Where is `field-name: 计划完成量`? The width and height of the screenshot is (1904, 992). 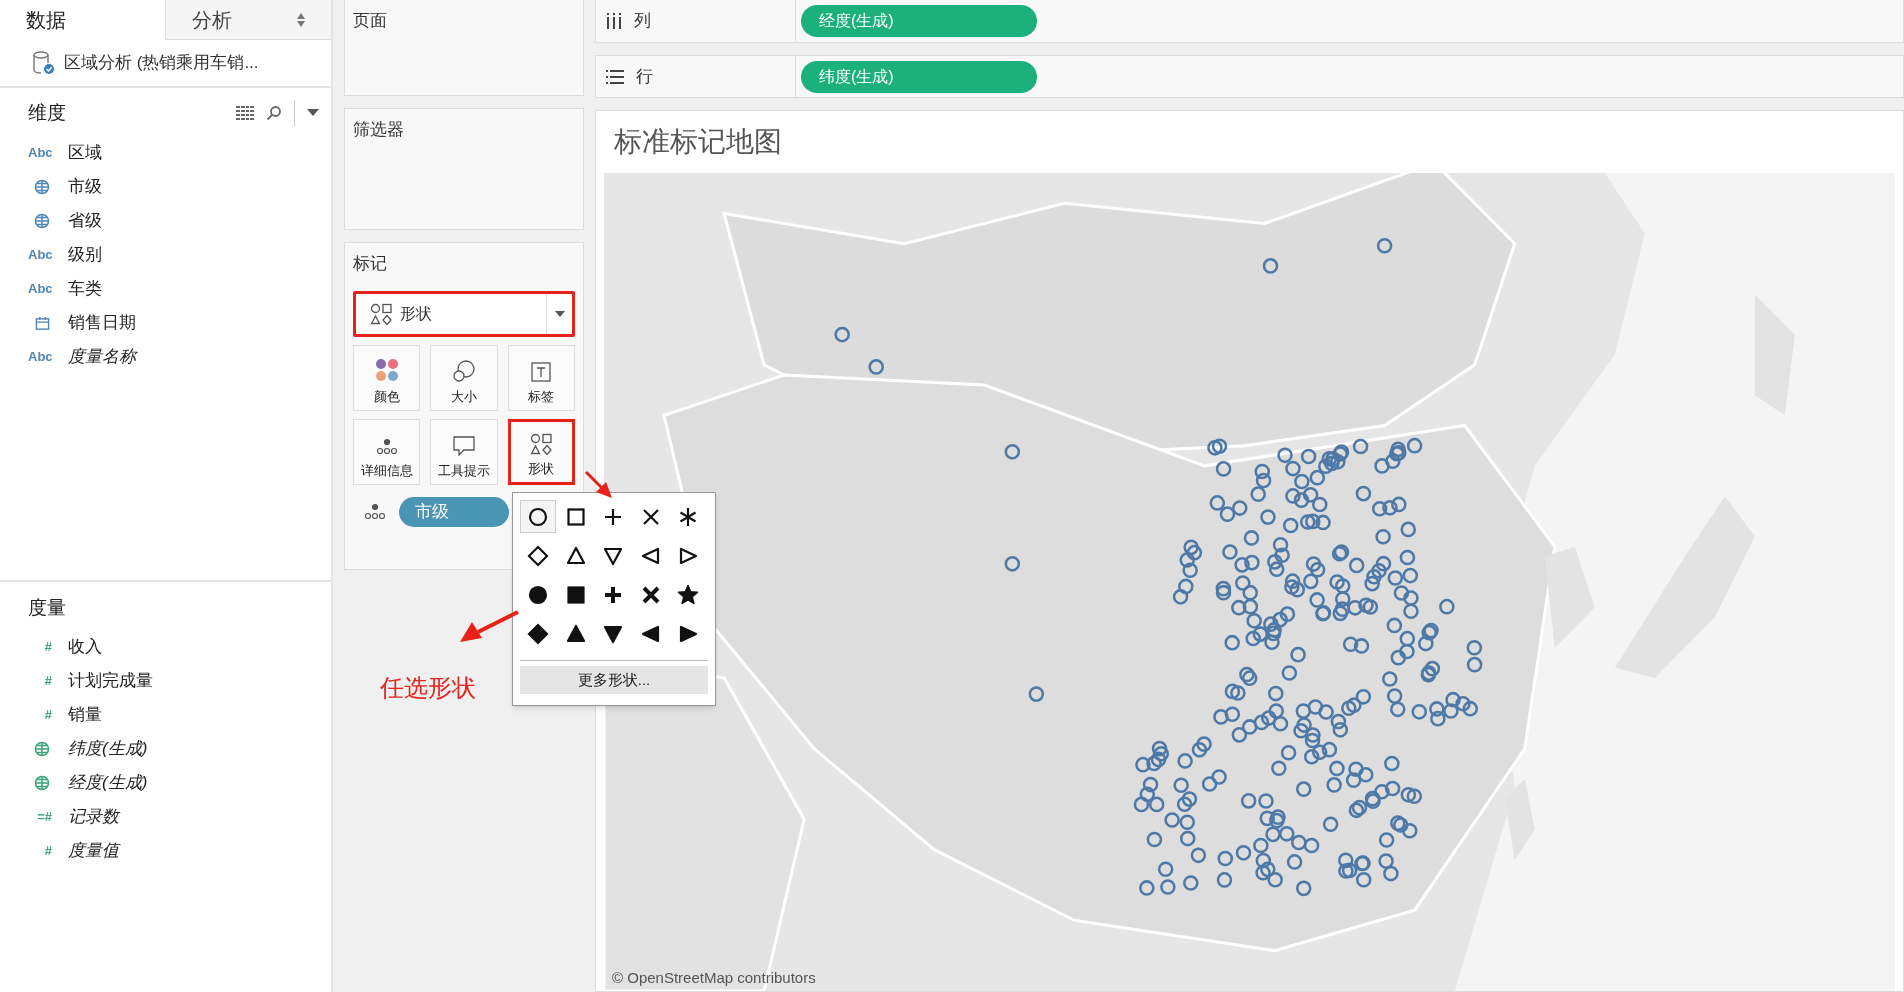
field-name: 计划完成量 is located at coordinates (110, 681).